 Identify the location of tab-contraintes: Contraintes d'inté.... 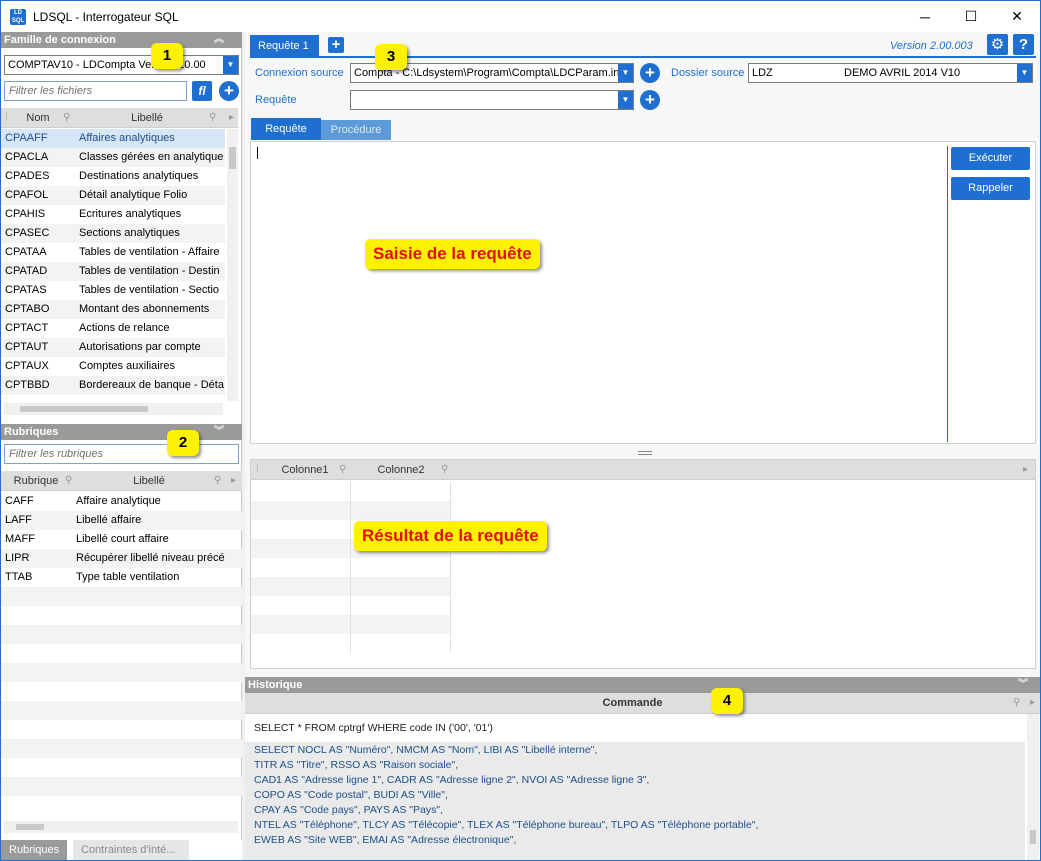
(131, 850).